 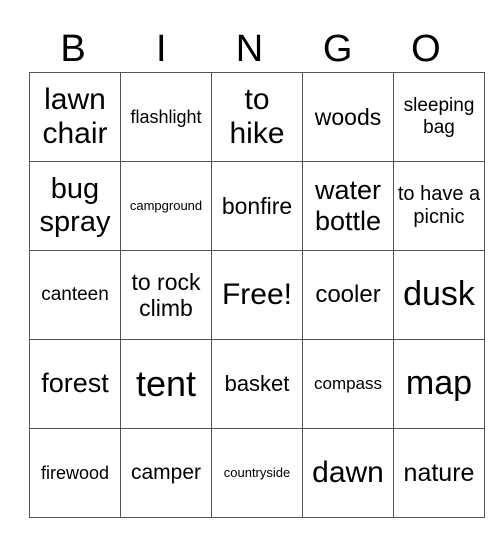 I want to click on header-letter: O, so click(x=426, y=49).